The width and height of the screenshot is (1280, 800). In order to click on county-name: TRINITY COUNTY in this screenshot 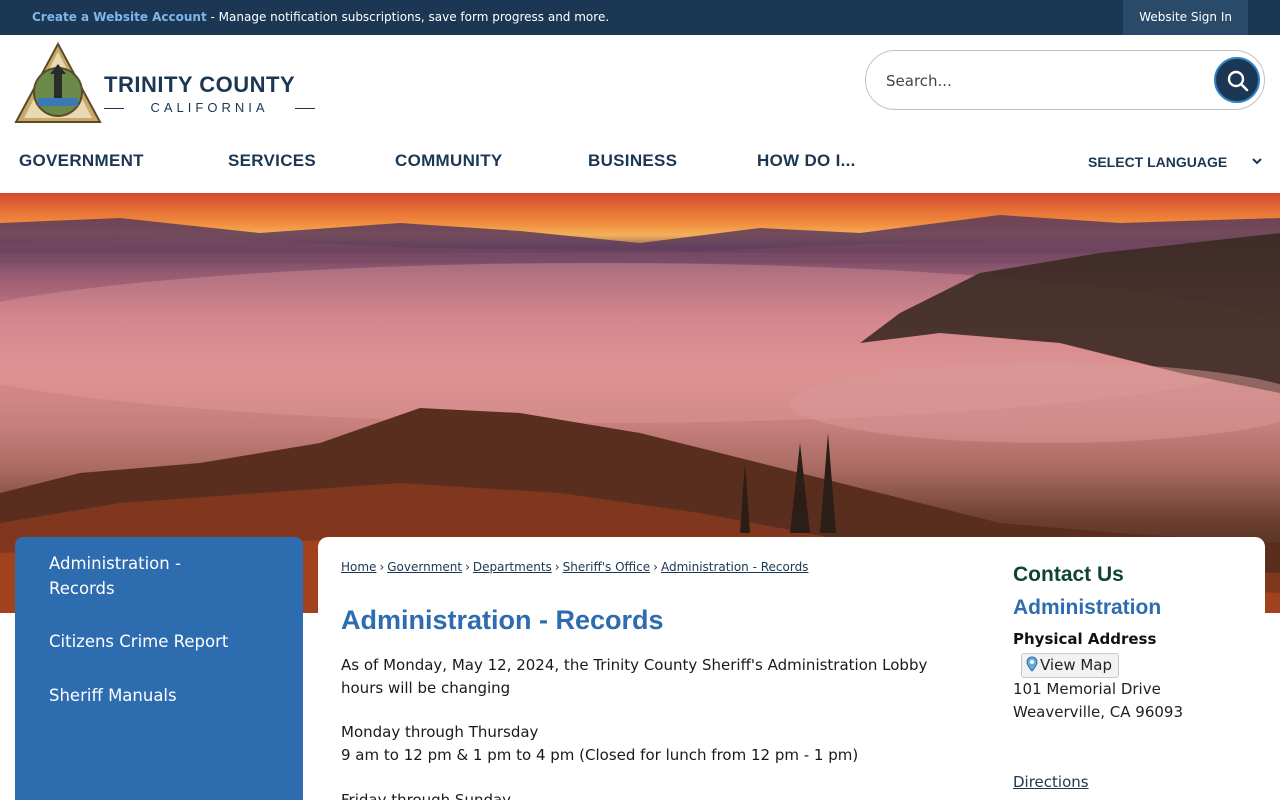, I will do `click(200, 84)`.